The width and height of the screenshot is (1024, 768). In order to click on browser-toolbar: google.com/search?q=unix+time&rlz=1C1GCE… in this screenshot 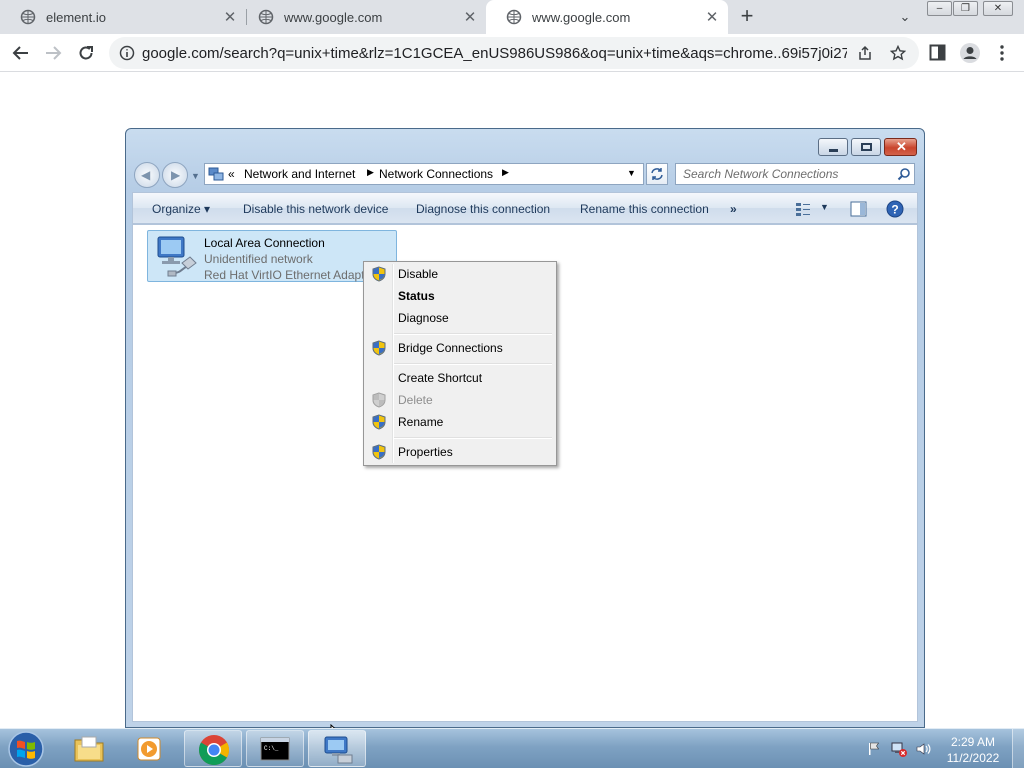, I will do `click(512, 53)`.